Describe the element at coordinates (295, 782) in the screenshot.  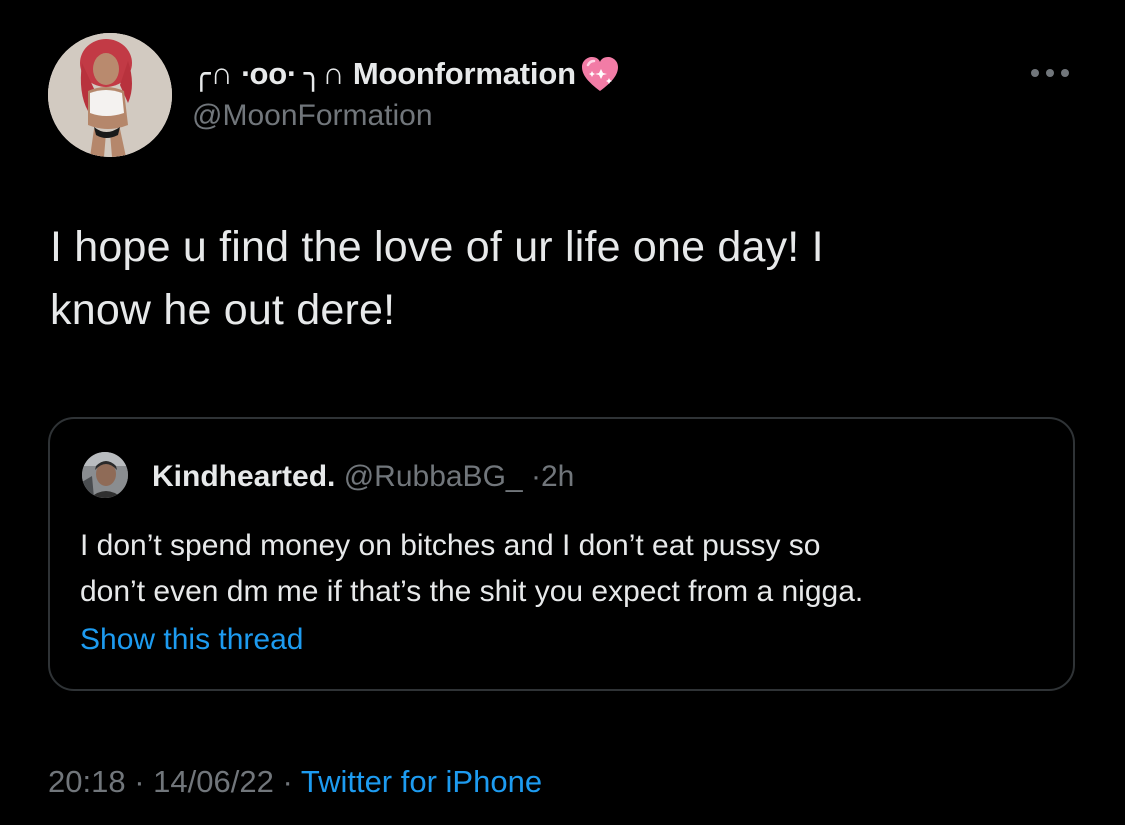
I see `tweet-meta-row: 20:18 · 14/06/22 · Twitter for iPhone` at that location.